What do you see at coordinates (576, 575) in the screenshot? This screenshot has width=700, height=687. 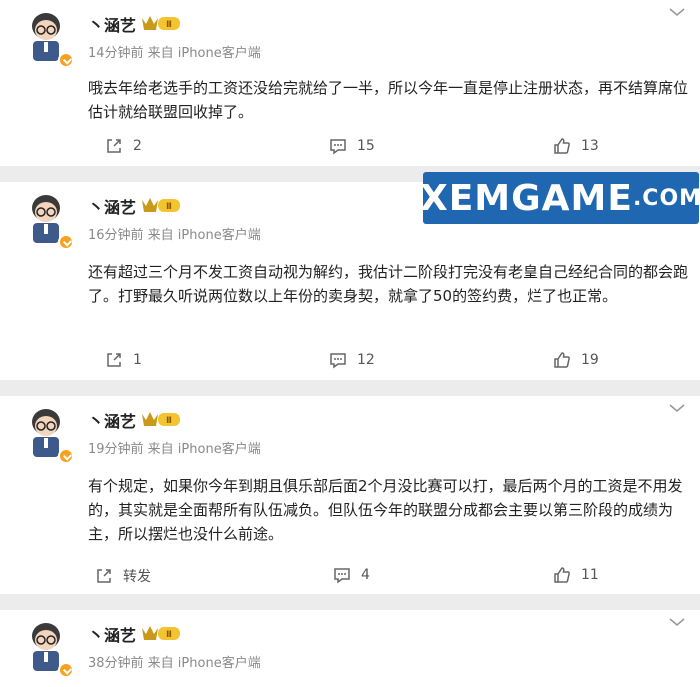 I see `like-button: 11` at bounding box center [576, 575].